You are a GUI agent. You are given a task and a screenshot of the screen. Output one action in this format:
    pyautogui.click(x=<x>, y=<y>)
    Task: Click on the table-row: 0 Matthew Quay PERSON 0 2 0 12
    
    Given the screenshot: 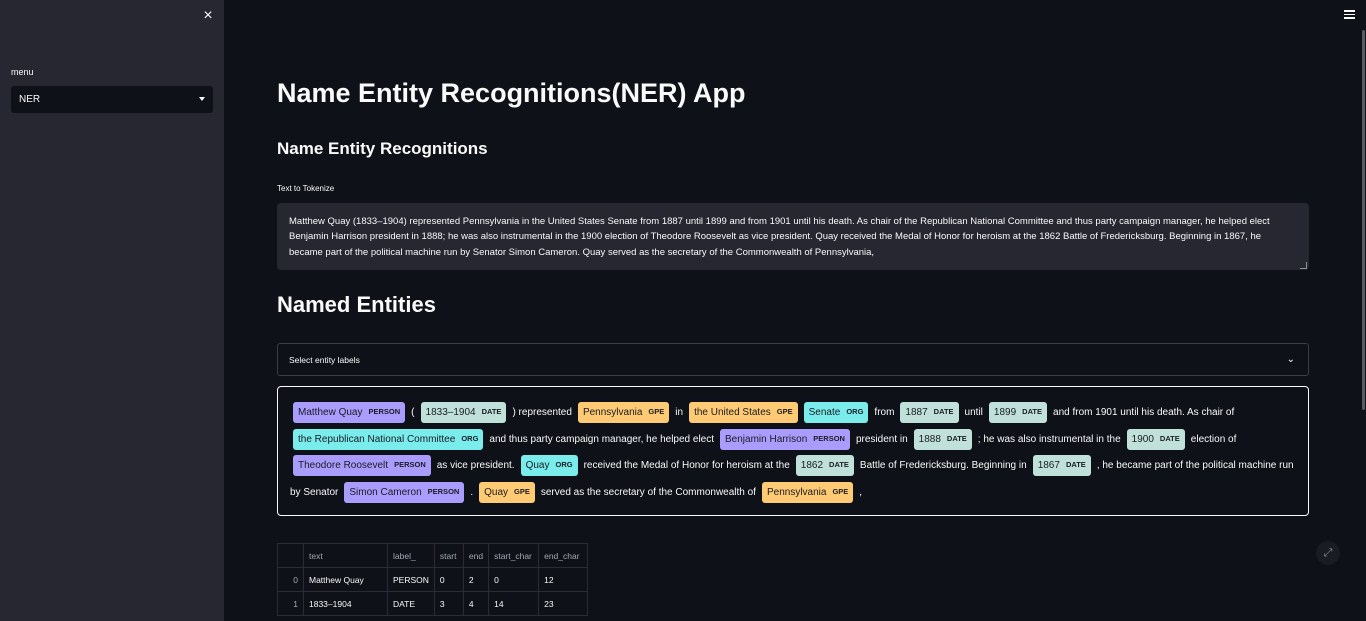 What is the action you would take?
    pyautogui.click(x=433, y=579)
    